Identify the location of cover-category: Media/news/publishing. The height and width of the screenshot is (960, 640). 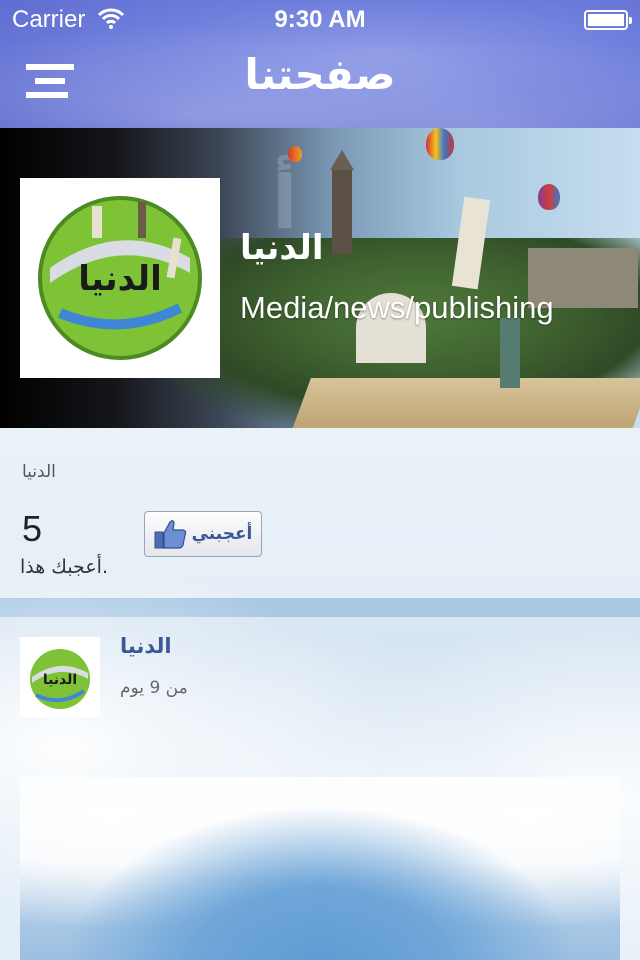
(397, 307).